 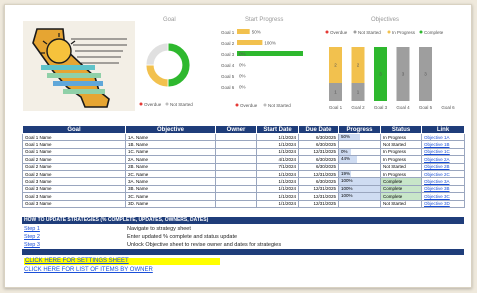 What do you see at coordinates (32, 229) in the screenshot?
I see `step-1-link: Step 1` at bounding box center [32, 229].